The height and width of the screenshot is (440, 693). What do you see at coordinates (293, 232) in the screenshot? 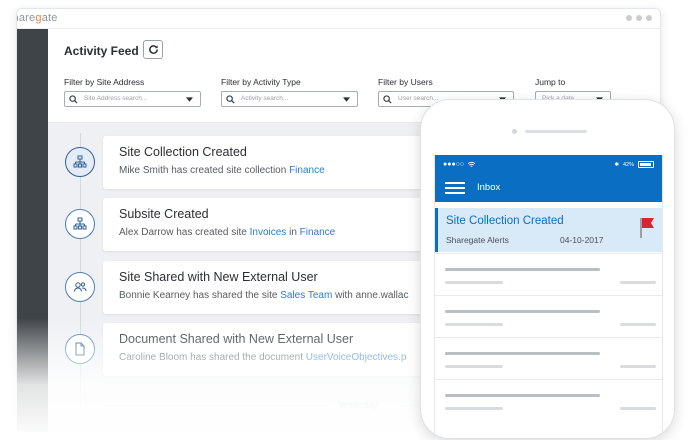
I see `activity-text: in` at bounding box center [293, 232].